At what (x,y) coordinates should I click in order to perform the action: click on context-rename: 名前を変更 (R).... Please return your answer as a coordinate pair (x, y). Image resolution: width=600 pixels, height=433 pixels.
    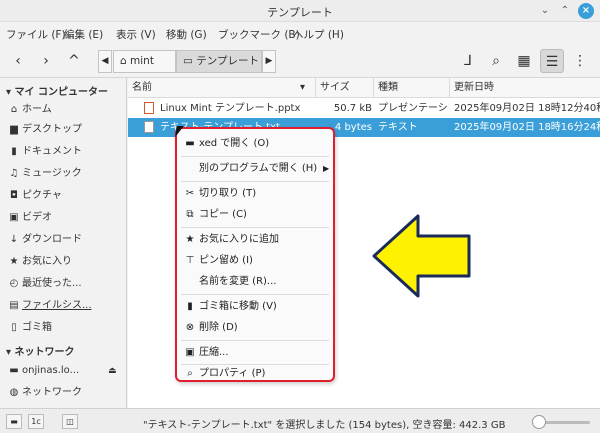
    Looking at the image, I should click on (255, 281).